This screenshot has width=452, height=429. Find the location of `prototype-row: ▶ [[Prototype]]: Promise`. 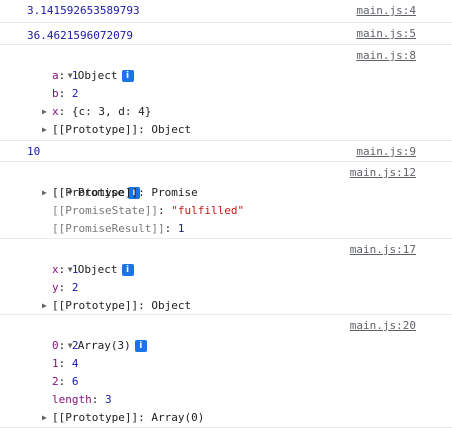

prototype-row: ▶ [[Prototype]]: Promise is located at coordinates (226, 193).